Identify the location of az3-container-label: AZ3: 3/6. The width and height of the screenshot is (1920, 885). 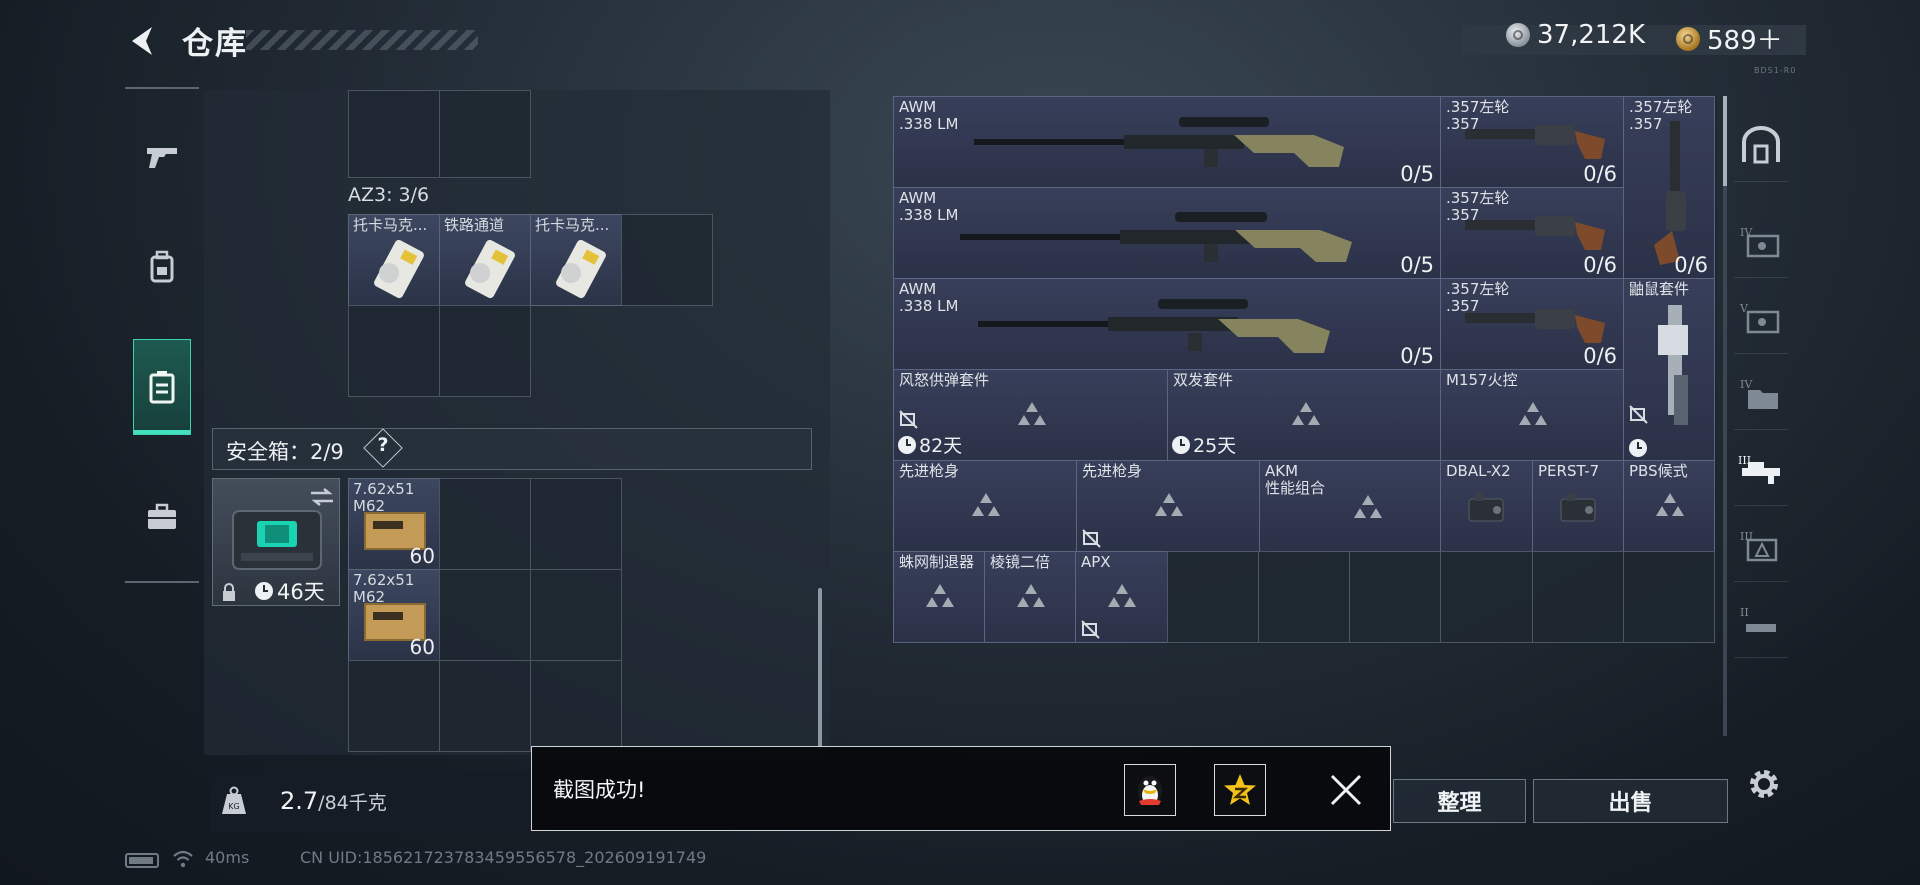
(389, 195).